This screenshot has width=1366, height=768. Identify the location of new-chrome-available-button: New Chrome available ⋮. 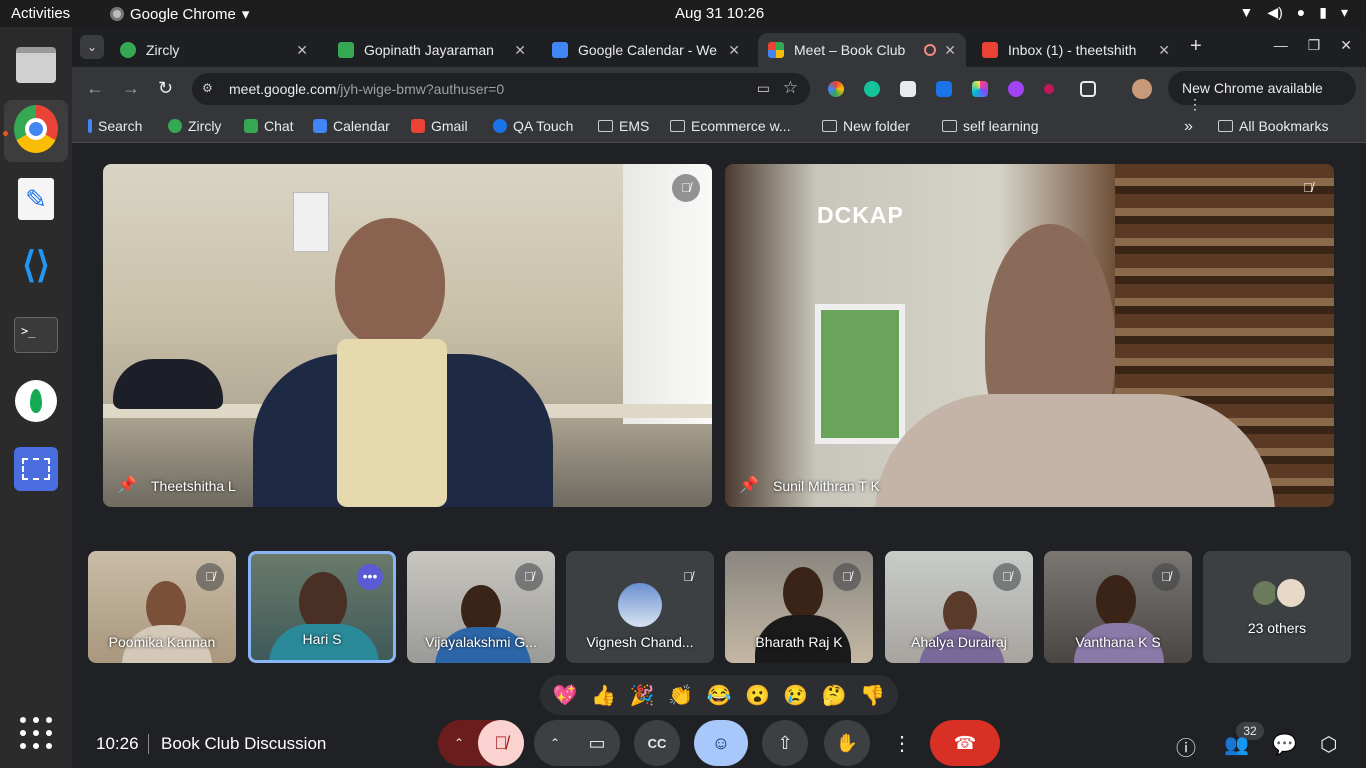
(1262, 91).